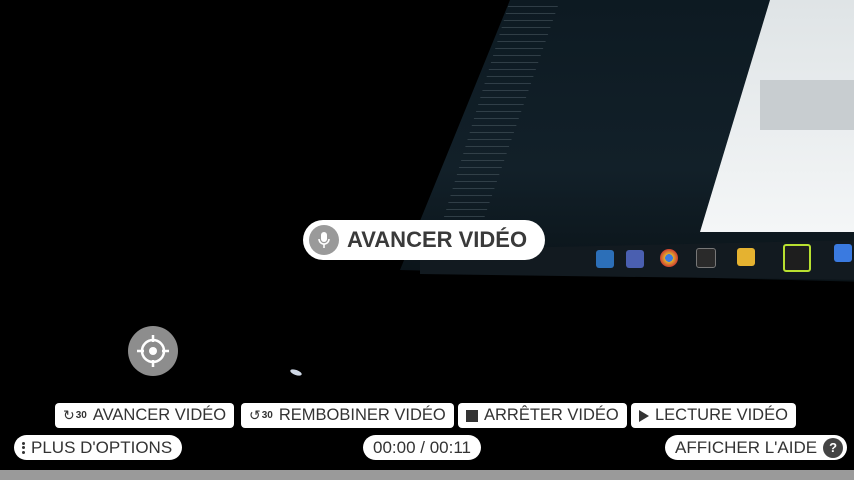 Image resolution: width=854 pixels, height=480 pixels. Describe the element at coordinates (296, 372) in the screenshot. I see `light-reflection` at that location.